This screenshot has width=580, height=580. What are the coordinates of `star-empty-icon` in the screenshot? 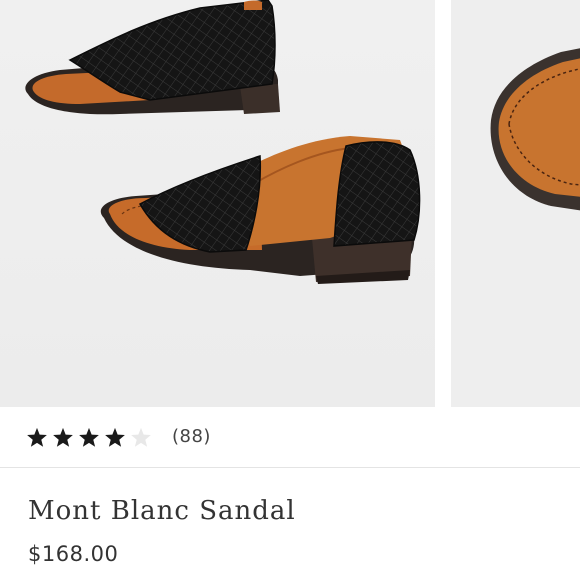 It's located at (143, 437).